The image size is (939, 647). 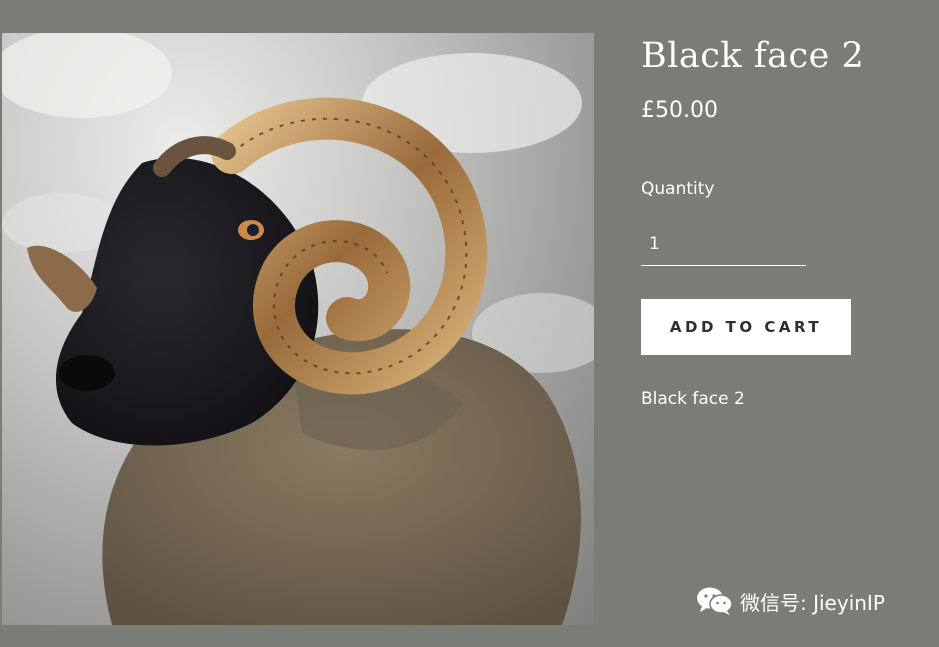 What do you see at coordinates (746, 327) in the screenshot?
I see `add-to-cart-button: ADD TO CART` at bounding box center [746, 327].